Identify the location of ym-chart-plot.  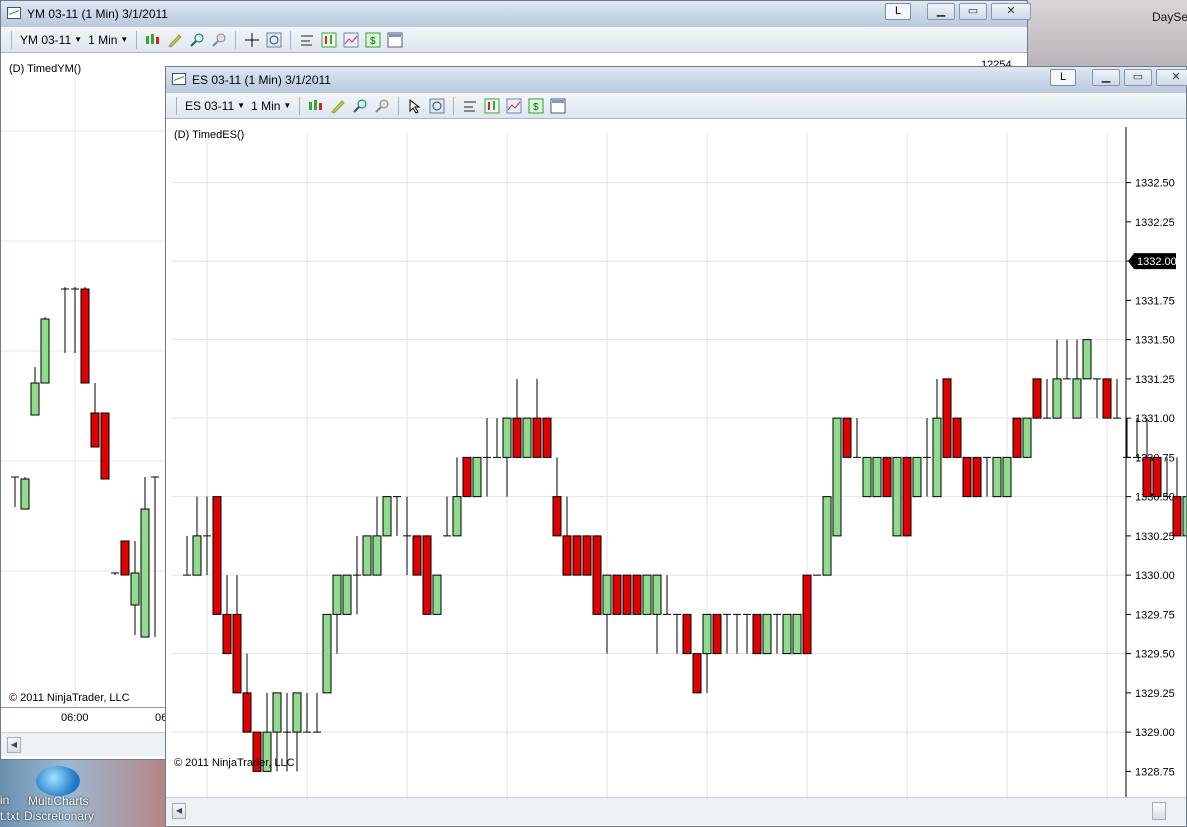
(84, 392).